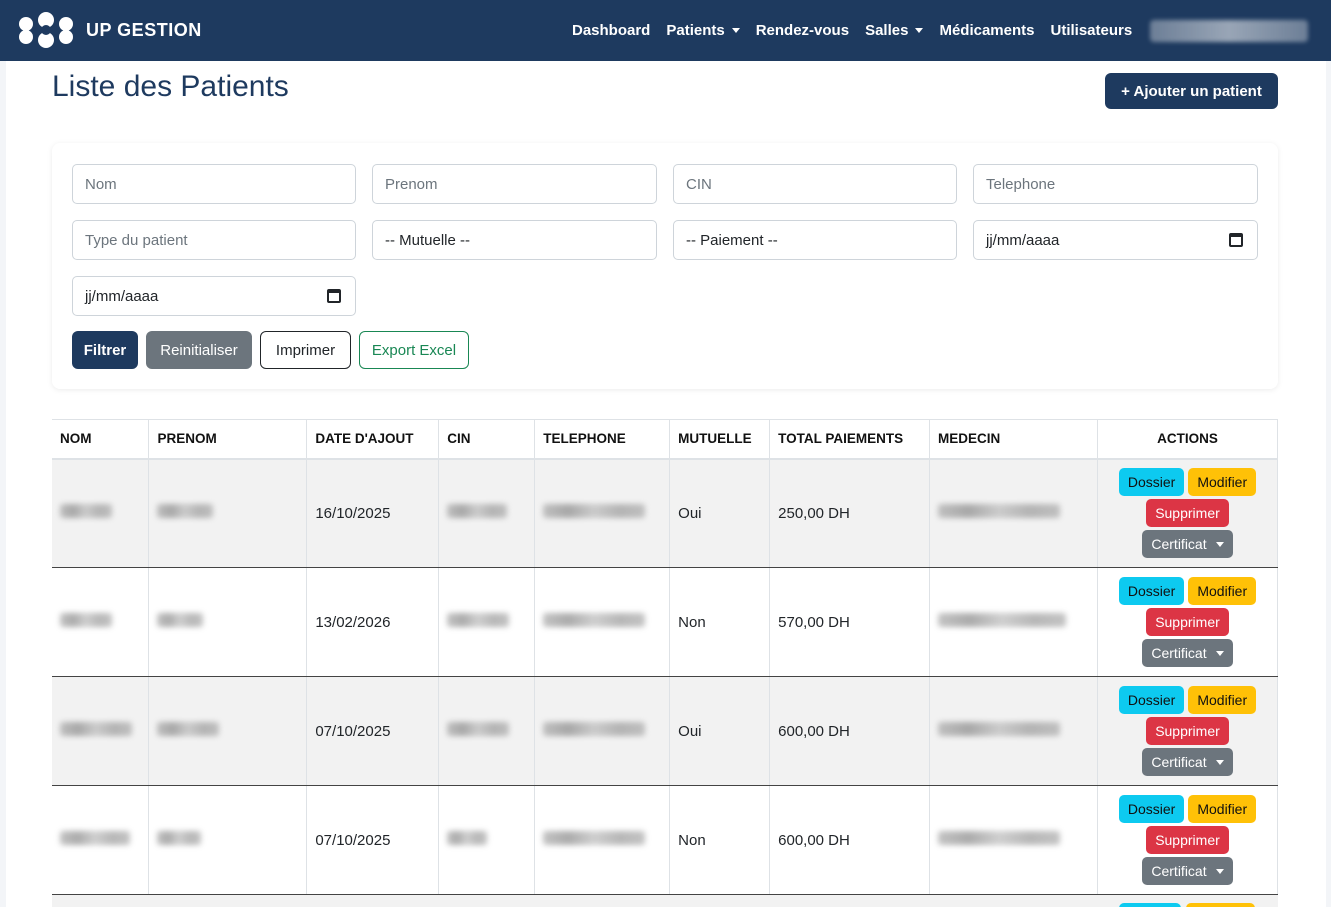 Image resolution: width=1331 pixels, height=907 pixels. I want to click on col-nom: NOM, so click(101, 439).